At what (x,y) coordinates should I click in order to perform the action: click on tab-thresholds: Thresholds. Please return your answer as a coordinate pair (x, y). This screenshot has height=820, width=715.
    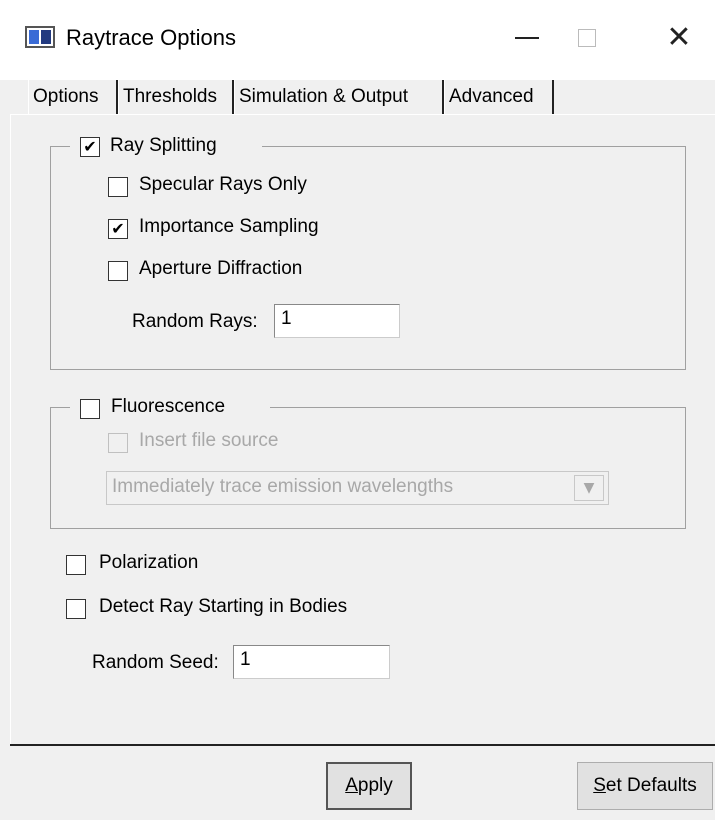
    Looking at the image, I should click on (176, 97).